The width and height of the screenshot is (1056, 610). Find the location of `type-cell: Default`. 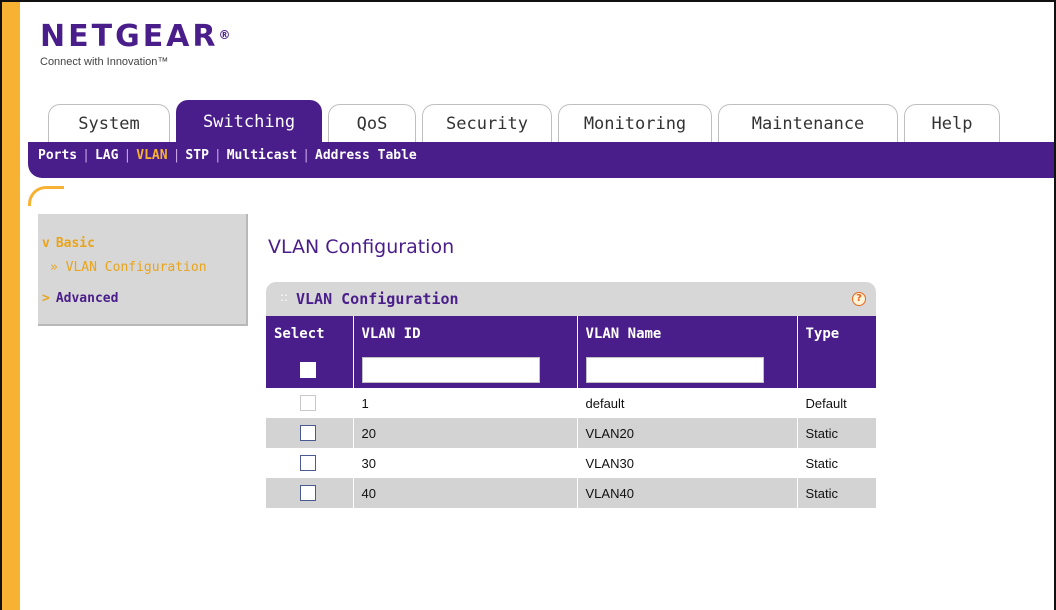

type-cell: Default is located at coordinates (836, 403).